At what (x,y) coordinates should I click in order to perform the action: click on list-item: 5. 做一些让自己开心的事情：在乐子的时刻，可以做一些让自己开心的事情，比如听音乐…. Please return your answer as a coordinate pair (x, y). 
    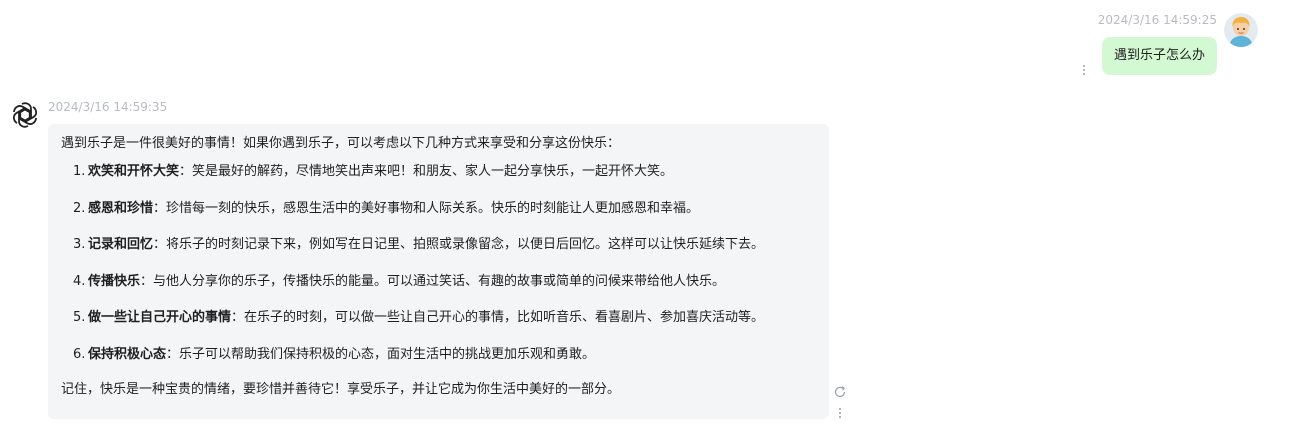
    Looking at the image, I should click on (438, 318).